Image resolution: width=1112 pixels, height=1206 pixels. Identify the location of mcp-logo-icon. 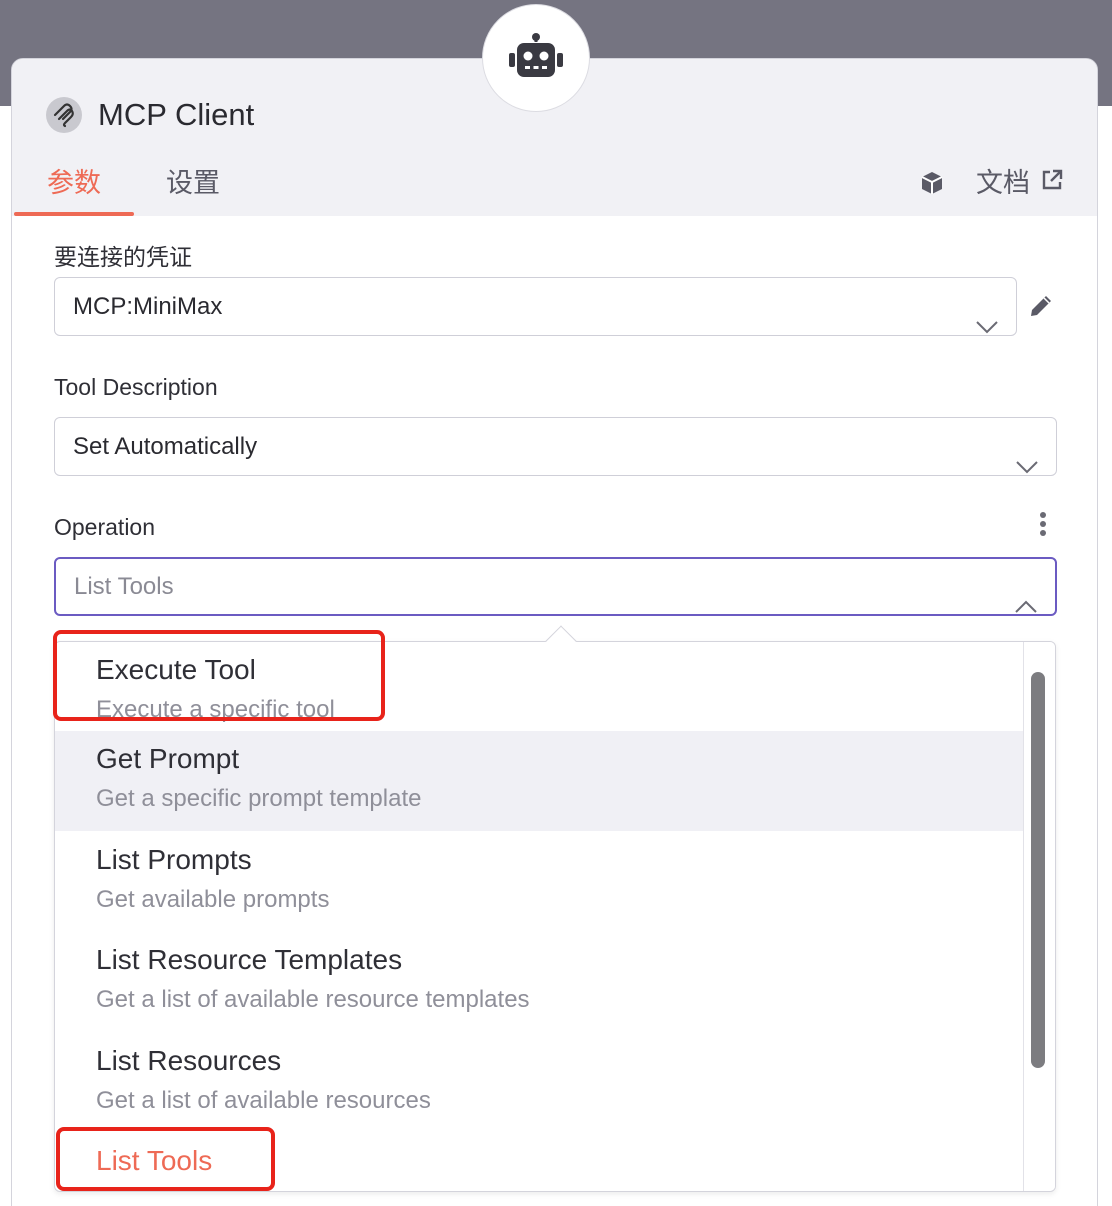
(64, 115).